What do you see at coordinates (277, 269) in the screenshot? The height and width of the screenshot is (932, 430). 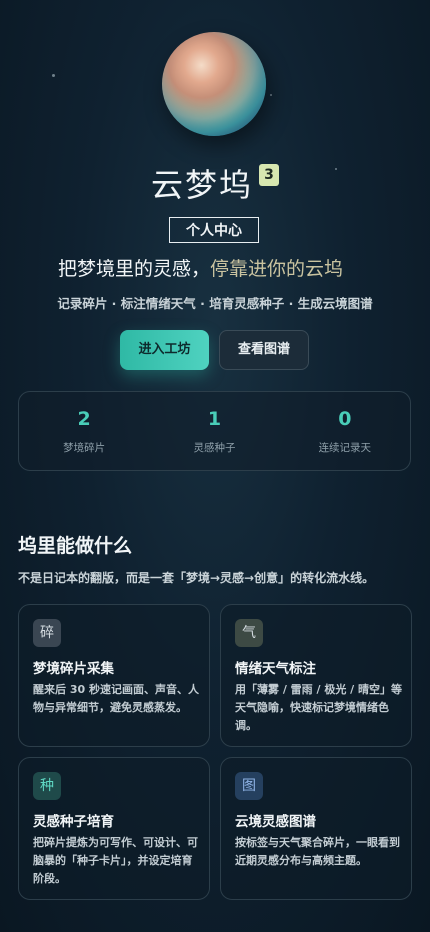 I see `tagline-part-2: 停靠进你的云坞` at bounding box center [277, 269].